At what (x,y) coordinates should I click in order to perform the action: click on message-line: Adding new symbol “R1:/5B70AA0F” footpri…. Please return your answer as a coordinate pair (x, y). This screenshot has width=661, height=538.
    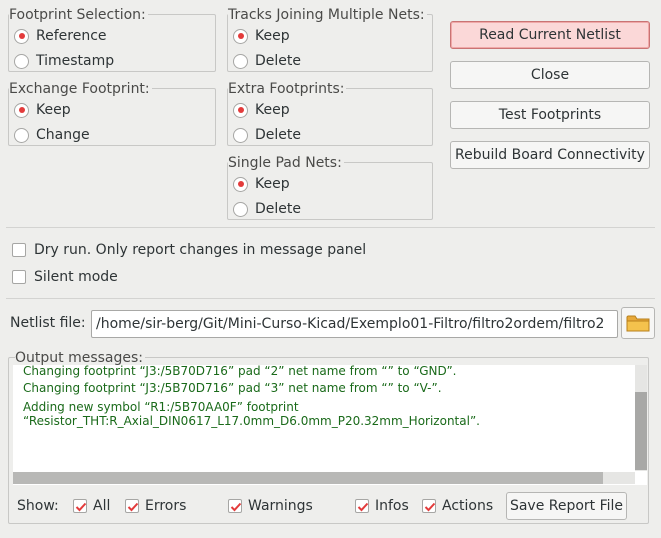
    Looking at the image, I should click on (161, 407).